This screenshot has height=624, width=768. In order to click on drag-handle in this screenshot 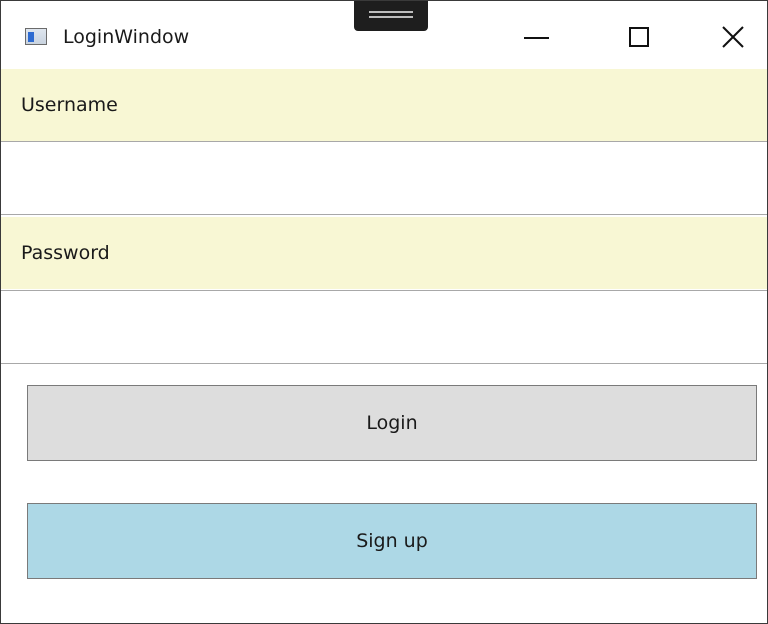, I will do `click(391, 16)`.